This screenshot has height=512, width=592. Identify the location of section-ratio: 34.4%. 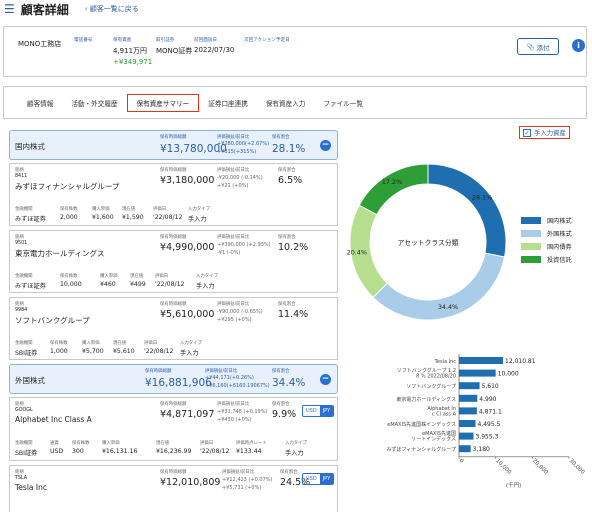
(289, 383).